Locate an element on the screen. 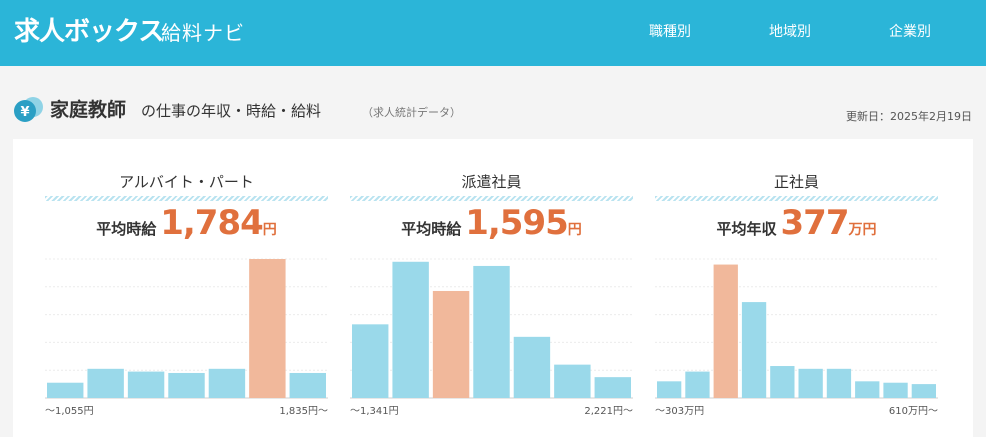  nav-by-region: 地域別 is located at coordinates (790, 32).